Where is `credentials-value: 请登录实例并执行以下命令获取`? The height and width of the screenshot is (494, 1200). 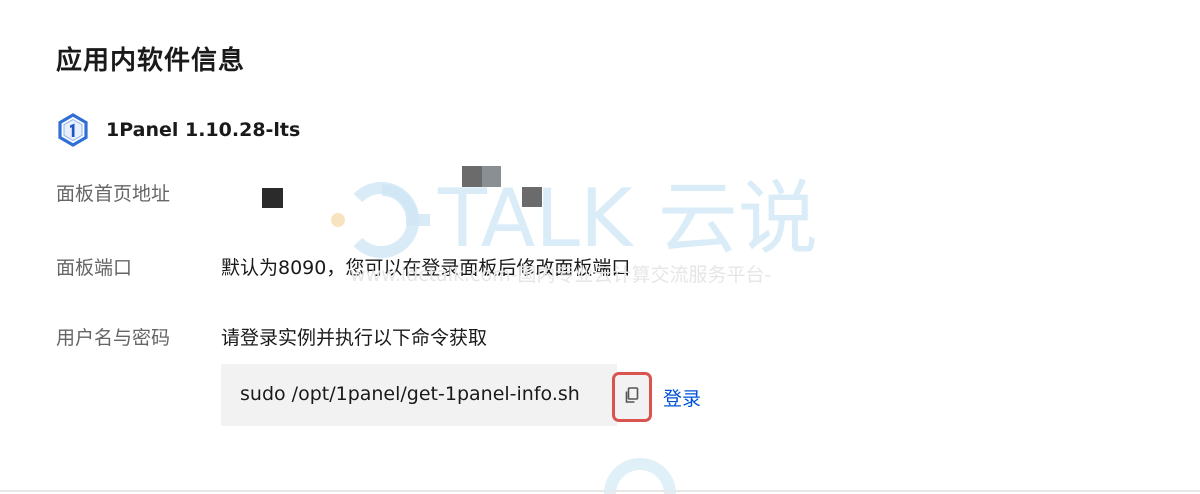 credentials-value: 请登录实例并执行以下命令获取 is located at coordinates (354, 338).